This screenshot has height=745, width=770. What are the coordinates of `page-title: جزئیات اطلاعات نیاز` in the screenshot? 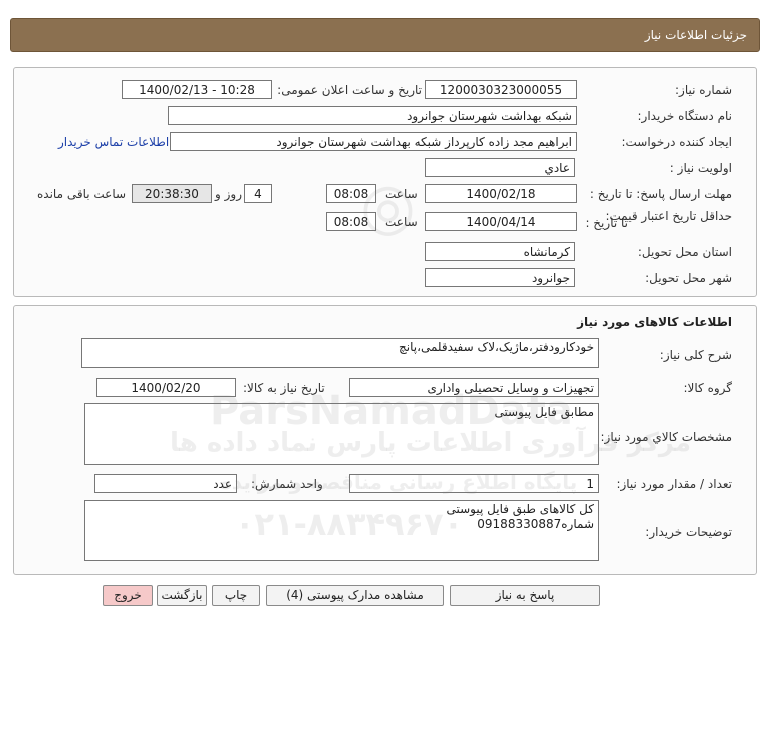 It's located at (695, 35).